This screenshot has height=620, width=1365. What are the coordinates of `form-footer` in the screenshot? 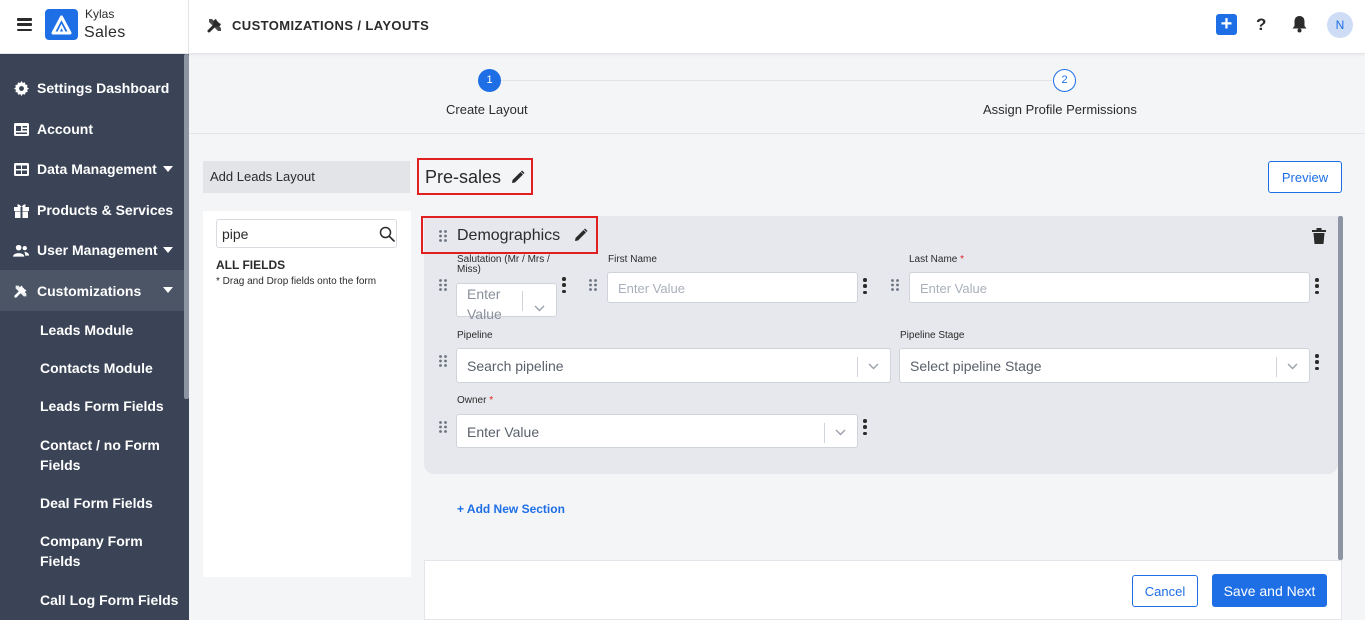 It's located at (883, 590).